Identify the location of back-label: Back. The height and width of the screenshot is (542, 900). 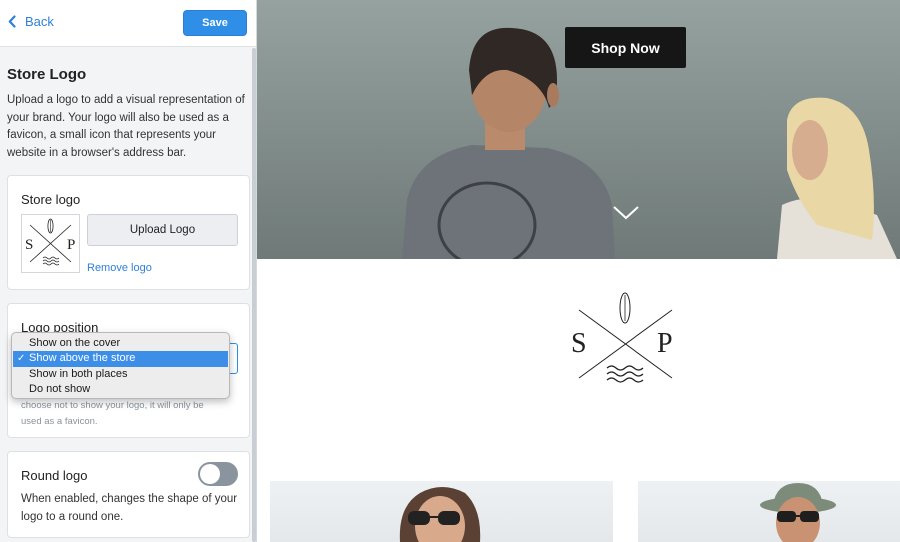
(39, 21).